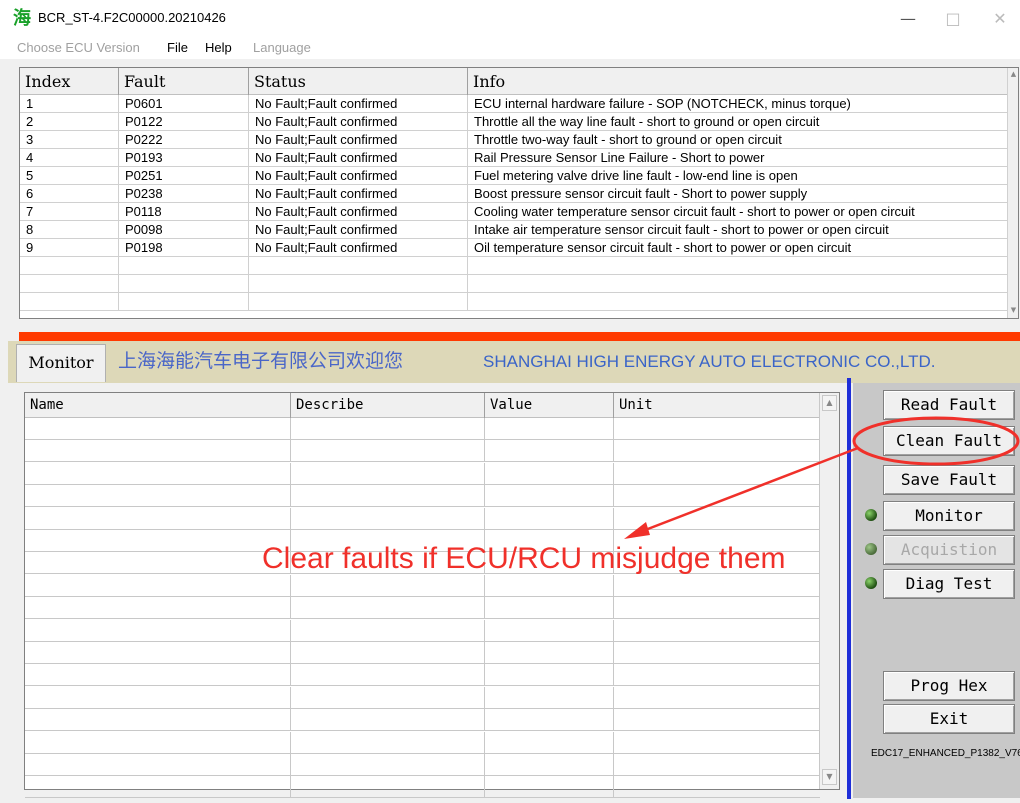  I want to click on column-header-info: Info, so click(739, 81).